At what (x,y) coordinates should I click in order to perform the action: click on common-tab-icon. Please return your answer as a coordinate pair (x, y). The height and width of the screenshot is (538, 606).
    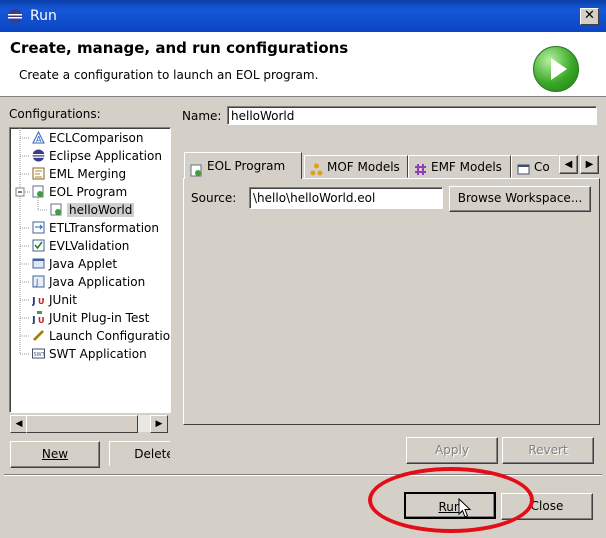
    Looking at the image, I should click on (523, 168).